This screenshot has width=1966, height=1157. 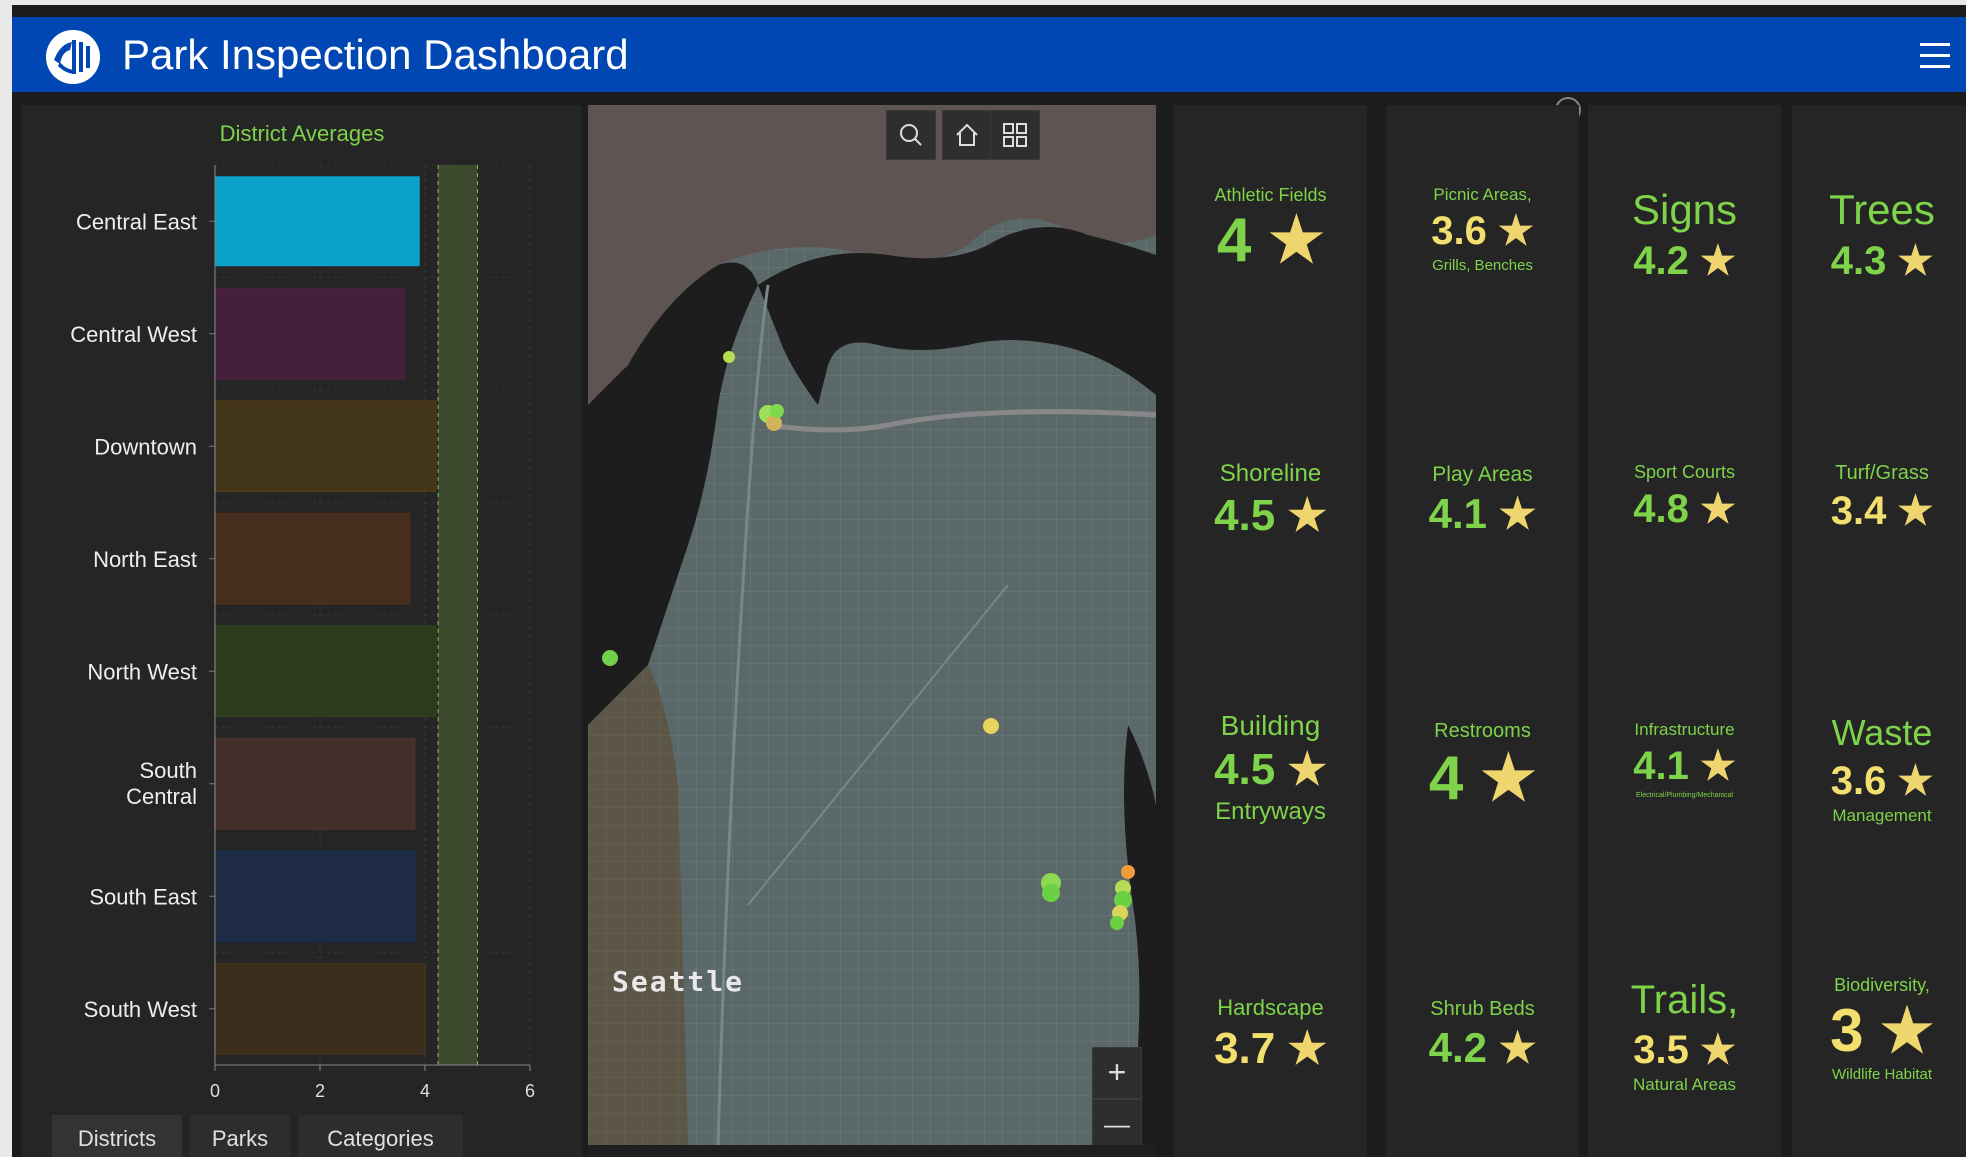 What do you see at coordinates (1270, 1007) in the screenshot?
I see `category-label: Hardscape` at bounding box center [1270, 1007].